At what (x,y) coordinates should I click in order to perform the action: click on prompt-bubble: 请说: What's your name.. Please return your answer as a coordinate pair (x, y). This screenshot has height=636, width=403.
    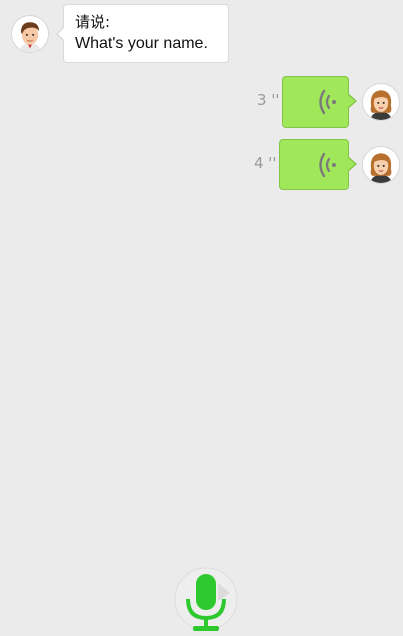
    Looking at the image, I should click on (142, 33).